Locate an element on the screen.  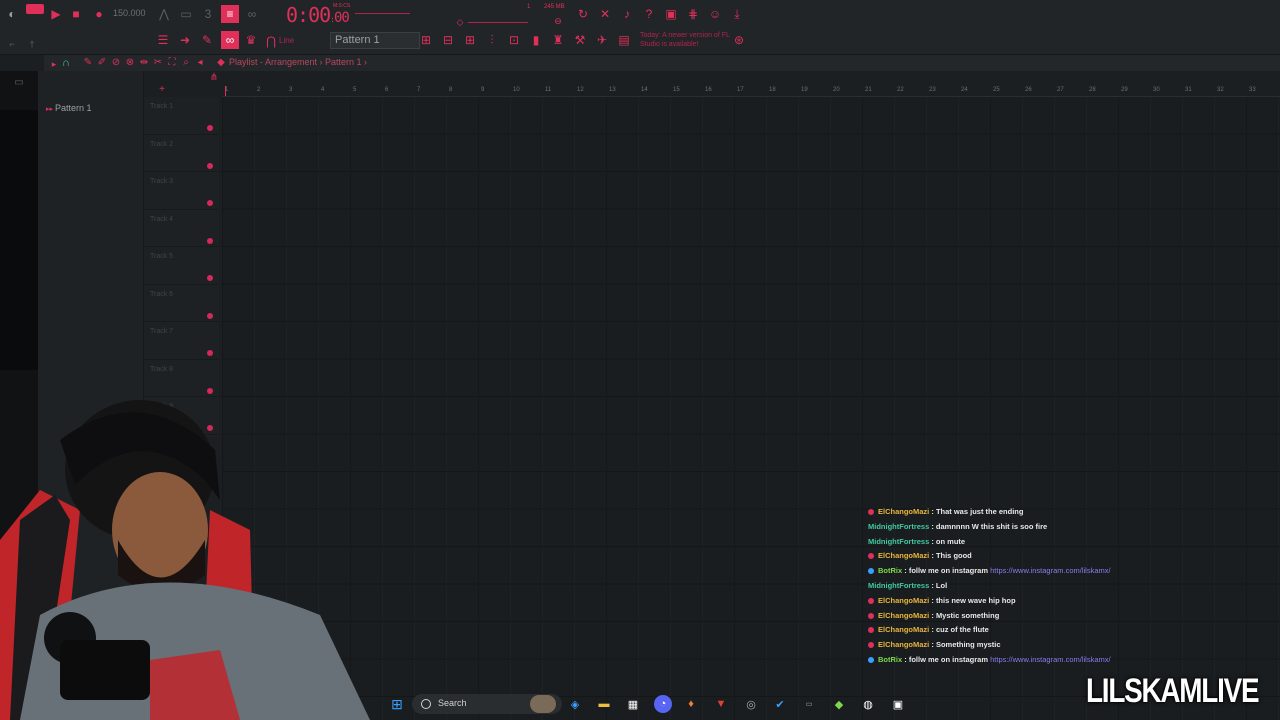
pattern-song-toggle is located at coordinates (35, 9).